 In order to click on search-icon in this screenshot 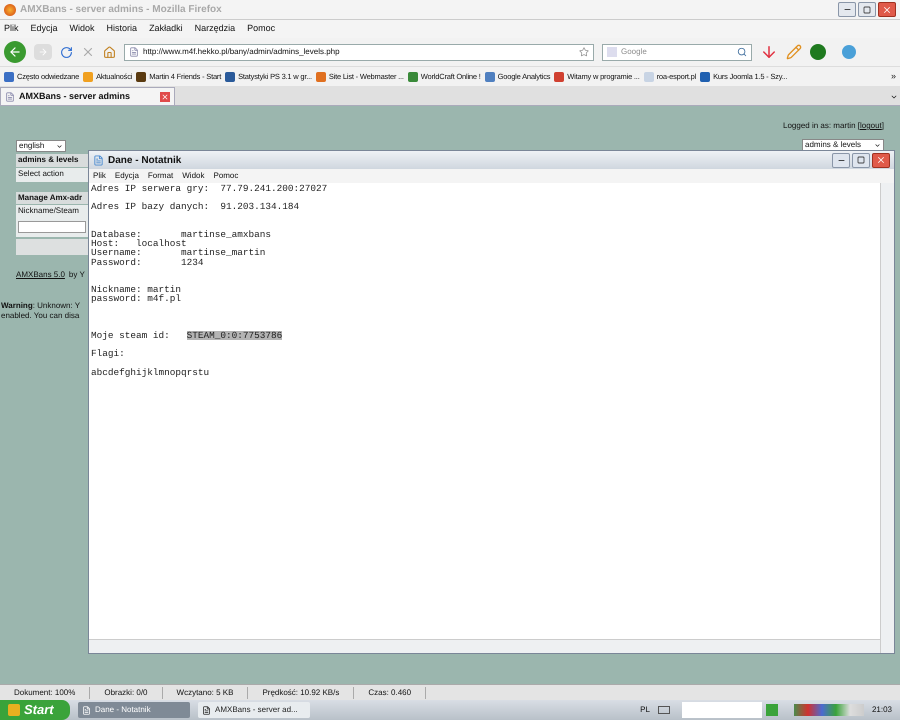, I will do `click(742, 52)`.